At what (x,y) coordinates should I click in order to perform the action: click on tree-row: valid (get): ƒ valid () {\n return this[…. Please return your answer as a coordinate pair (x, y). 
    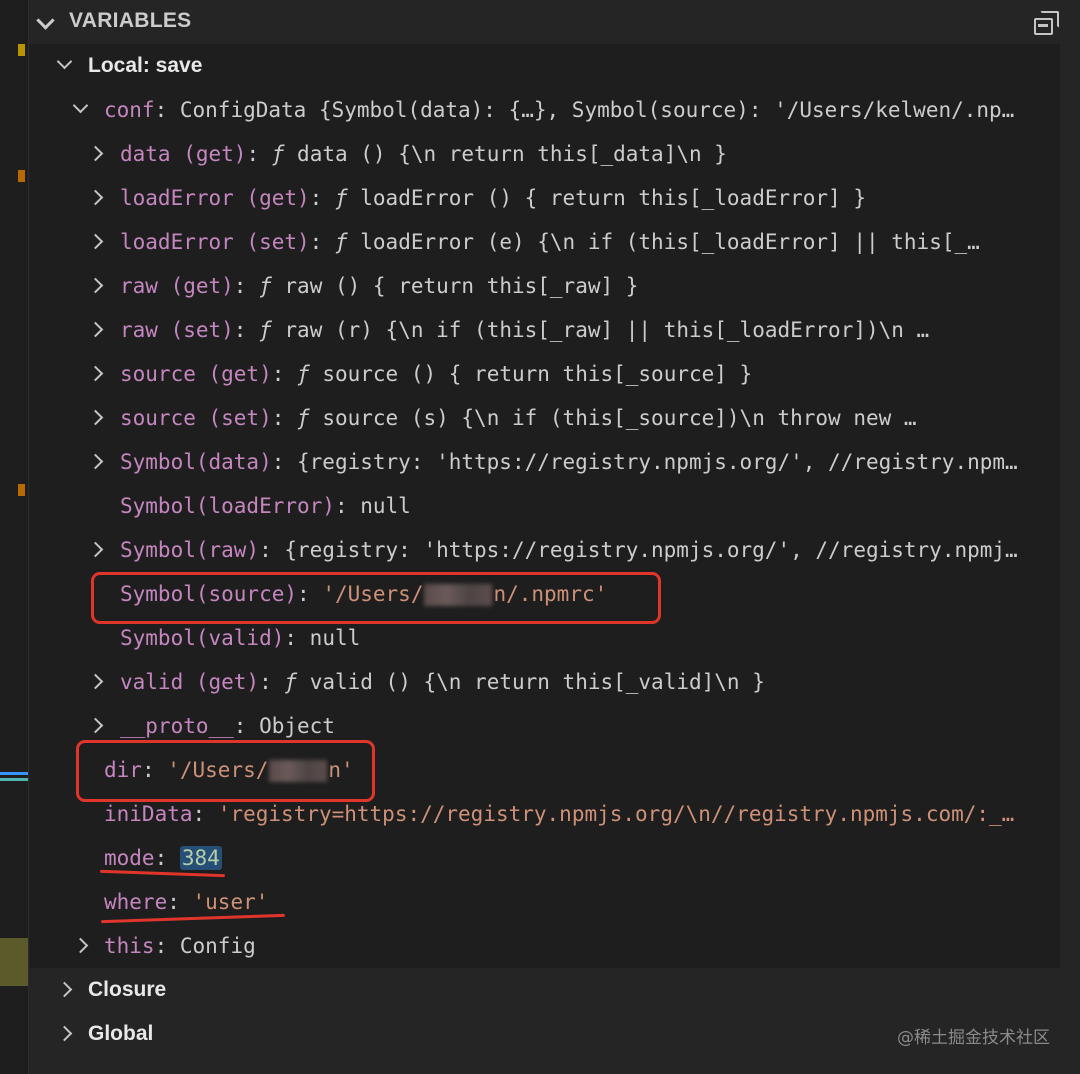
    Looking at the image, I should click on (544, 682).